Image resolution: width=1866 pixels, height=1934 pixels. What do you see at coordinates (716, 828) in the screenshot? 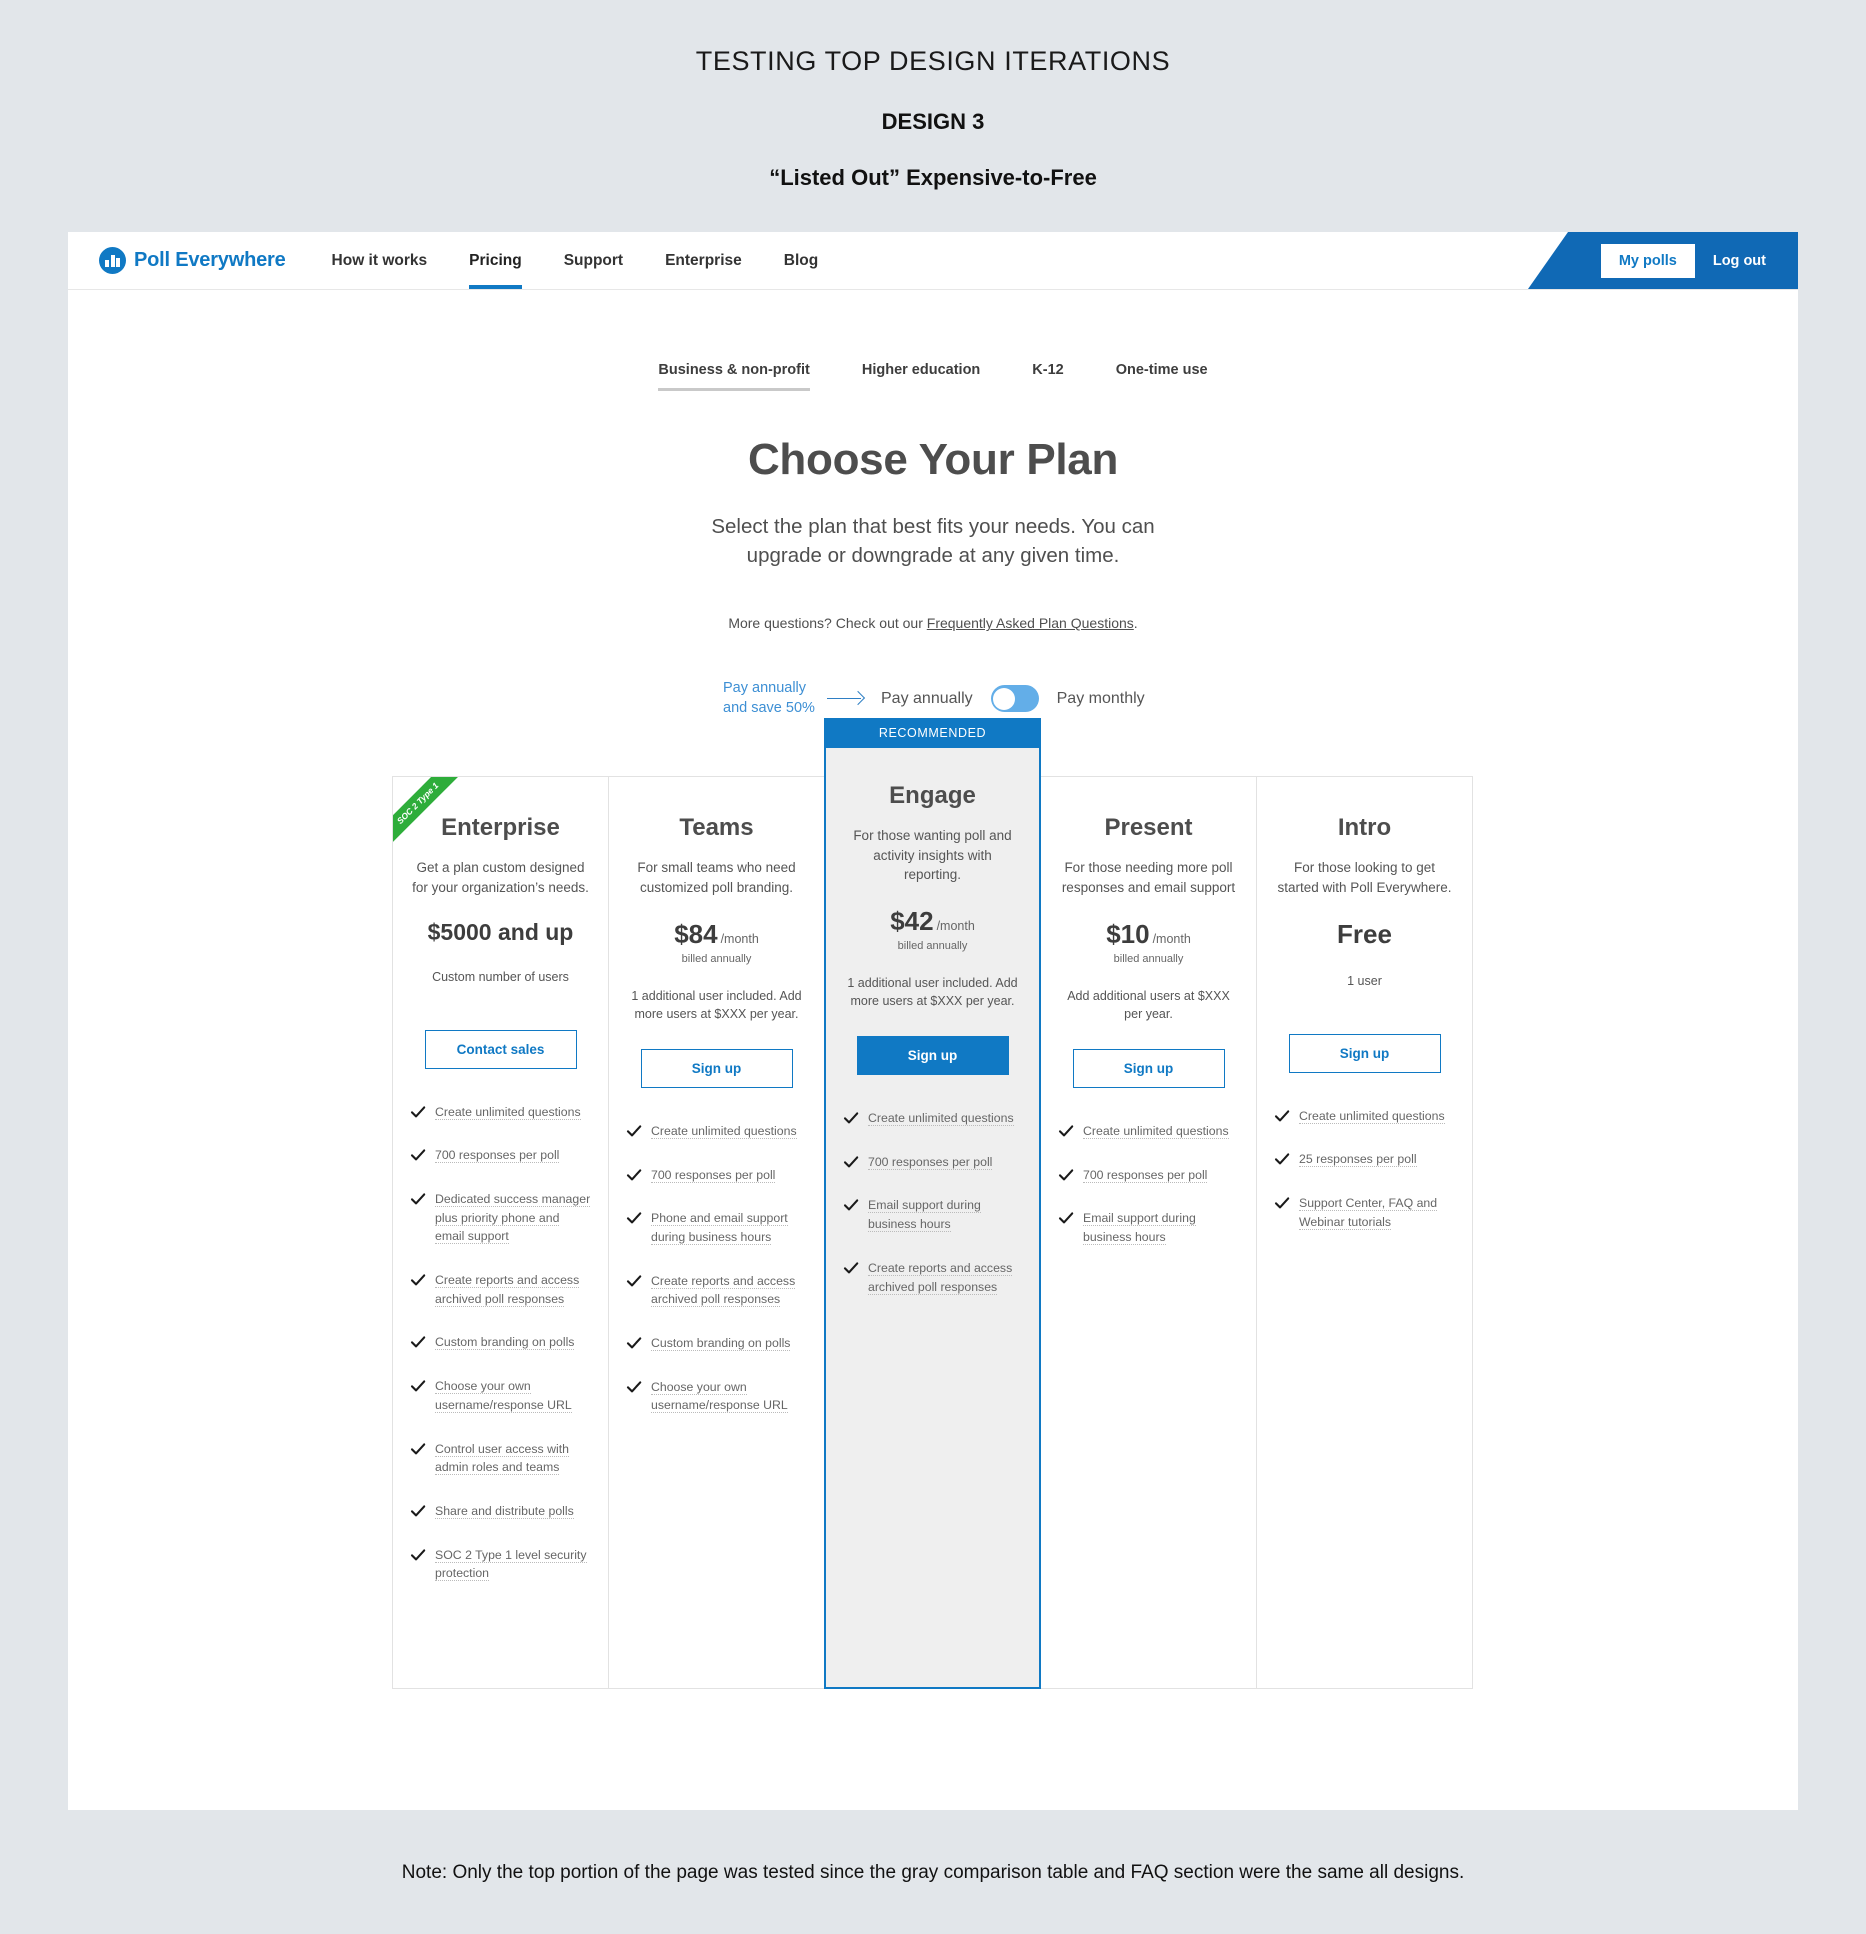
I see `plan-name: Teams` at bounding box center [716, 828].